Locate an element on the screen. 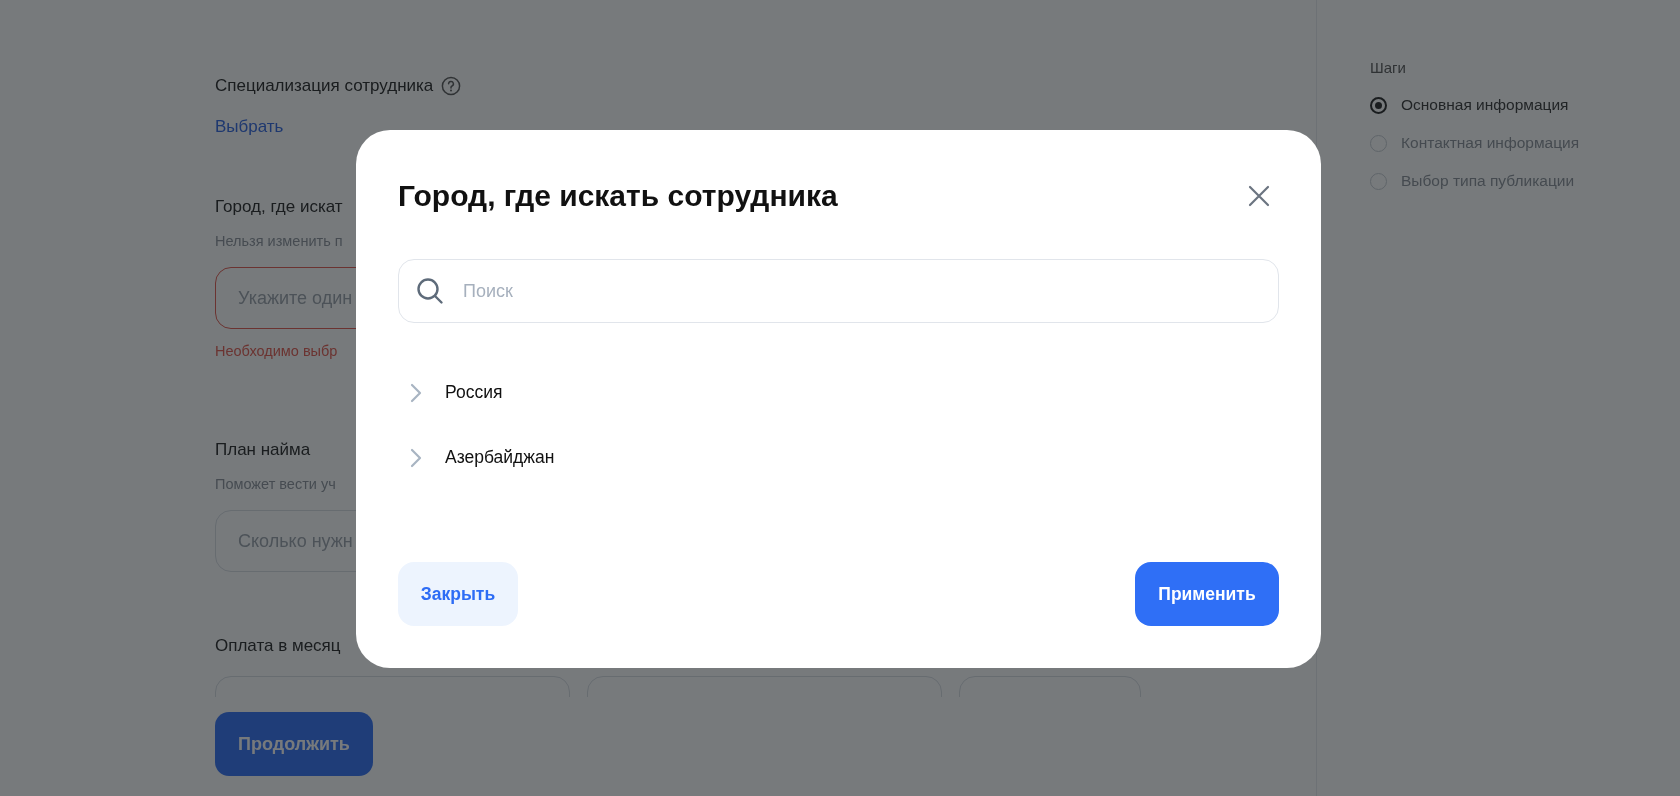 The width and height of the screenshot is (1680, 796). close-button: Закрыть is located at coordinates (458, 594).